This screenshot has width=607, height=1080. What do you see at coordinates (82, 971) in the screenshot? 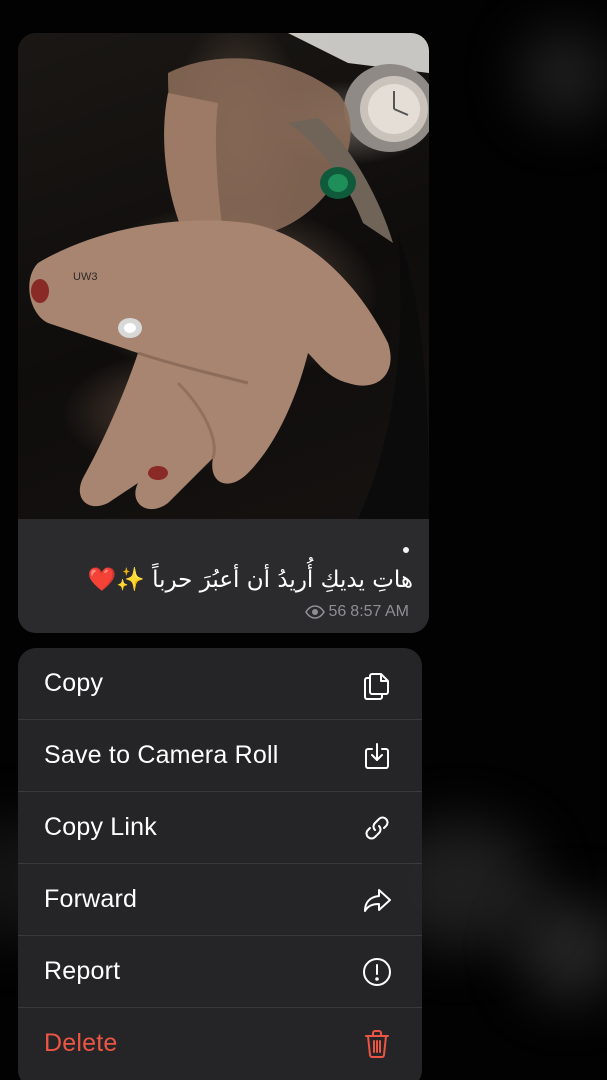
I see `menu-item-label: Report` at bounding box center [82, 971].